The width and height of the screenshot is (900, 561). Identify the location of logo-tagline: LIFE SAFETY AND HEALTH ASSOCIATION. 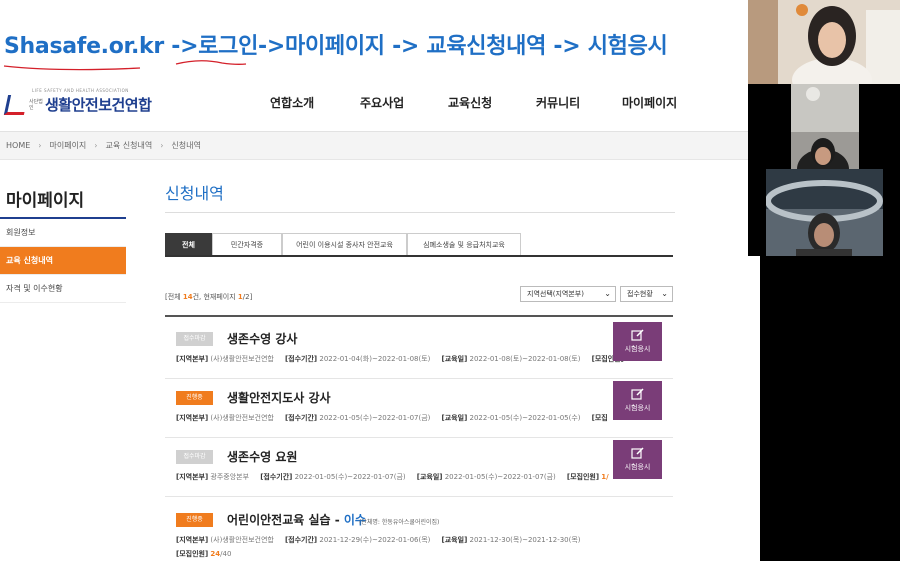
(80, 90).